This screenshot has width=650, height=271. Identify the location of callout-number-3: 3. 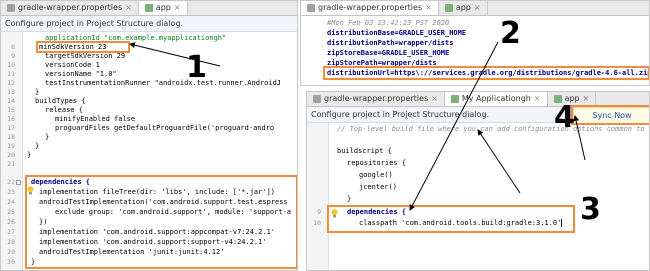
(590, 209).